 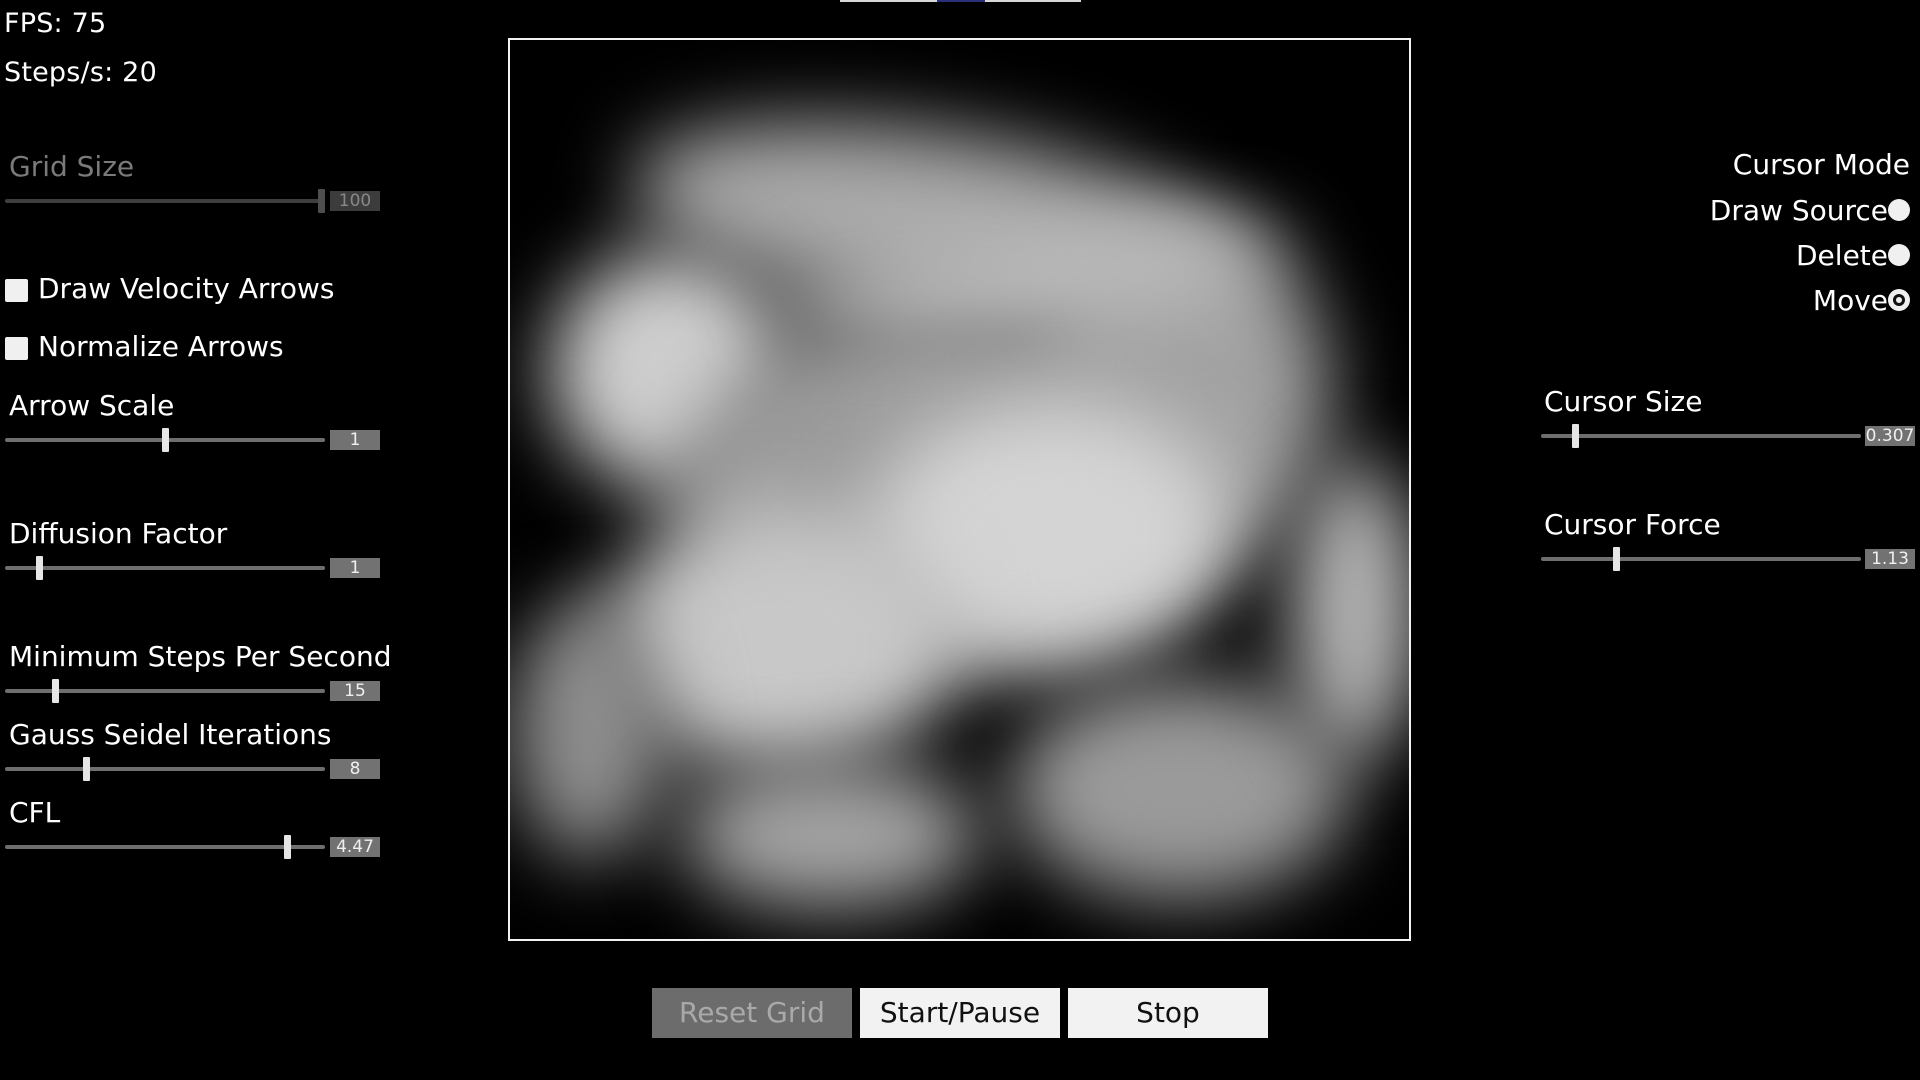 What do you see at coordinates (16, 290) in the screenshot?
I see `draw-velocity-arrows-checkbox` at bounding box center [16, 290].